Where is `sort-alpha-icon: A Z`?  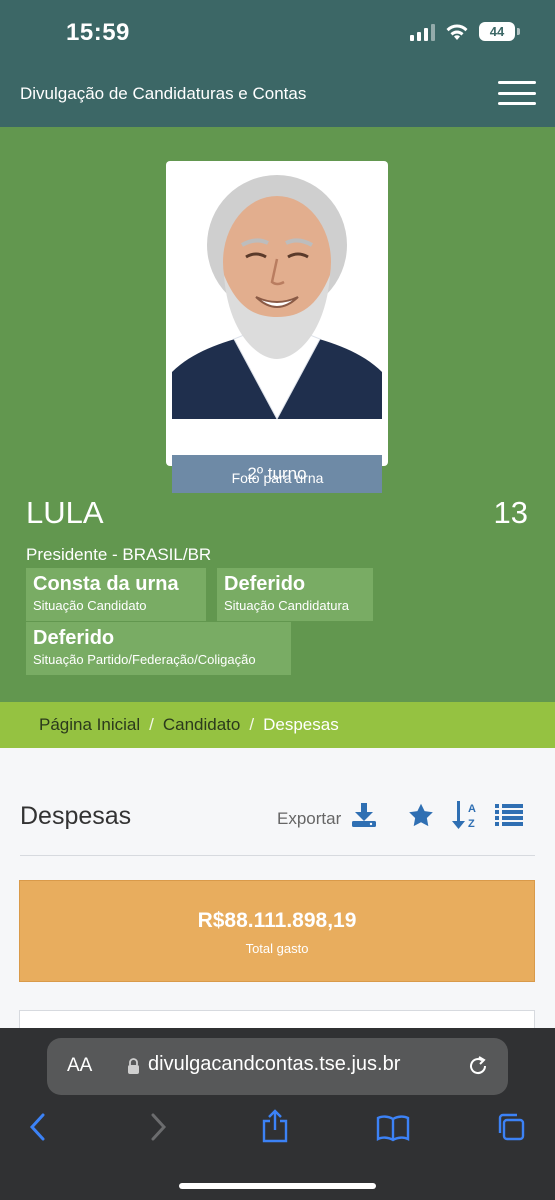
sort-alpha-icon: A Z is located at coordinates (465, 815).